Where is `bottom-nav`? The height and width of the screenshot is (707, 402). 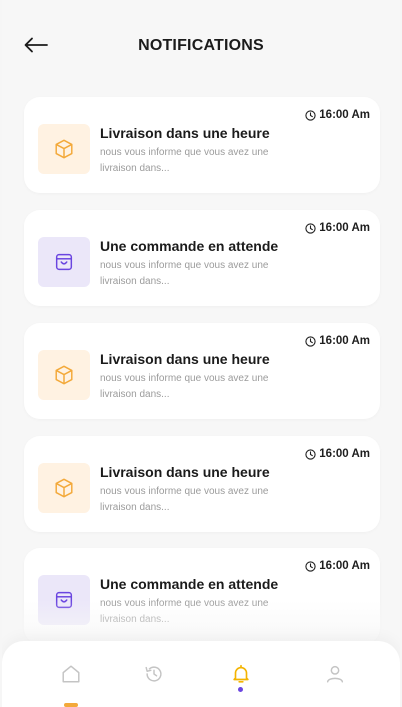
bottom-nav is located at coordinates (201, 674).